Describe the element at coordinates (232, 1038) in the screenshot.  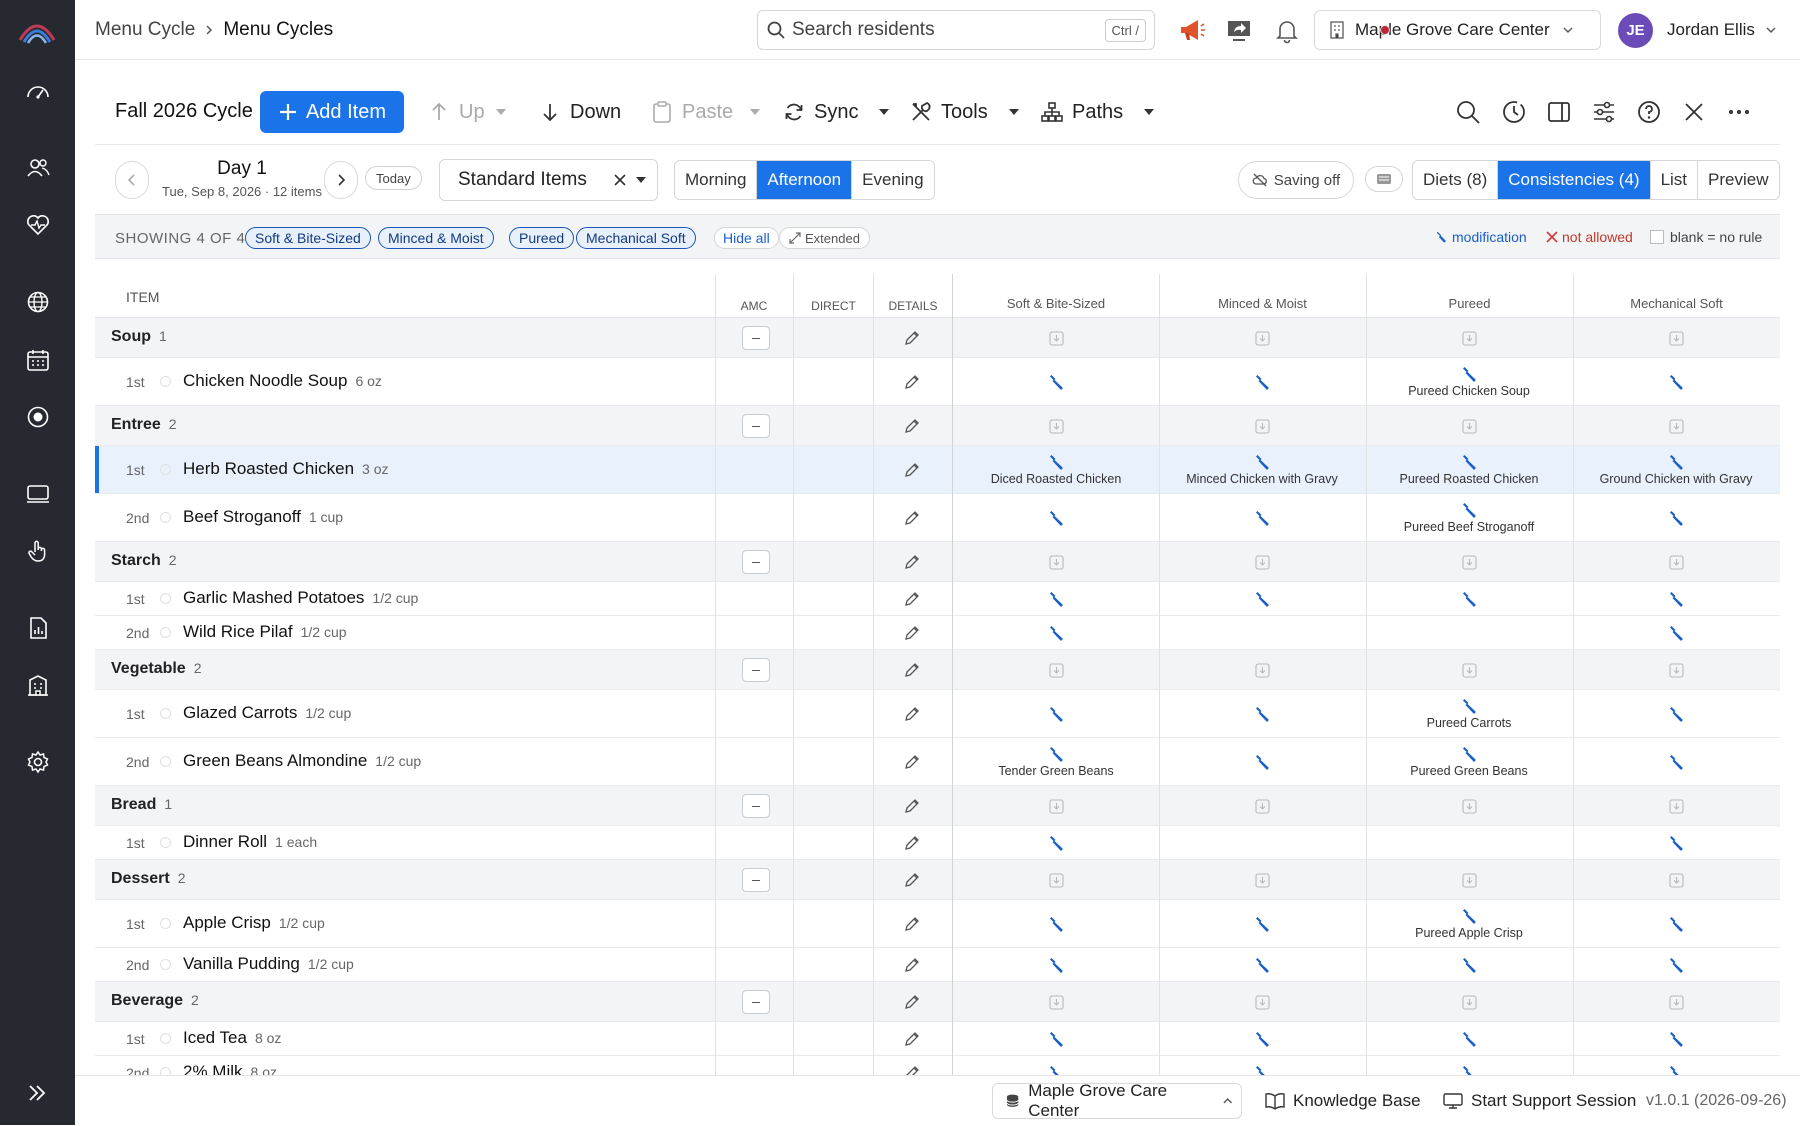
I see `item-name: Iced Tea 8 oz` at that location.